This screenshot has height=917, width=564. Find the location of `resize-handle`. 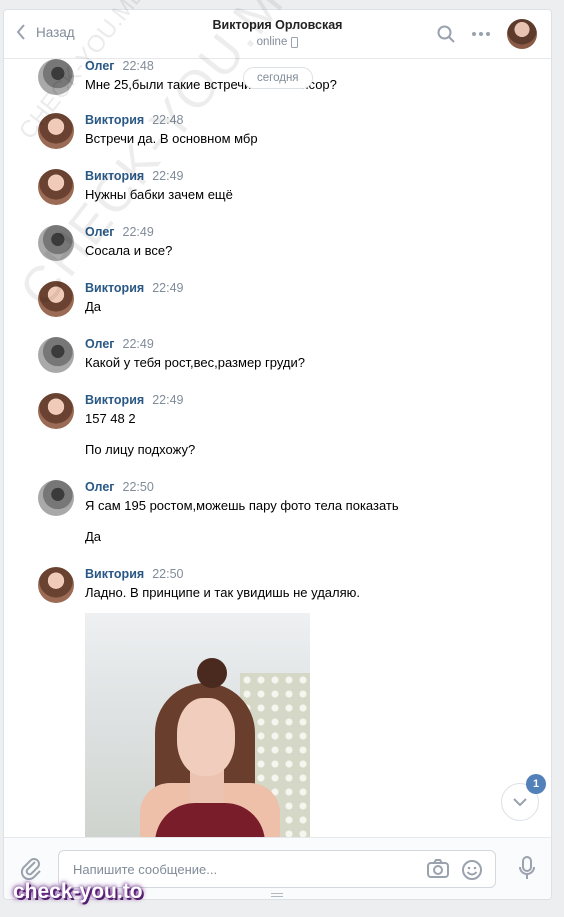

resize-handle is located at coordinates (277, 895).